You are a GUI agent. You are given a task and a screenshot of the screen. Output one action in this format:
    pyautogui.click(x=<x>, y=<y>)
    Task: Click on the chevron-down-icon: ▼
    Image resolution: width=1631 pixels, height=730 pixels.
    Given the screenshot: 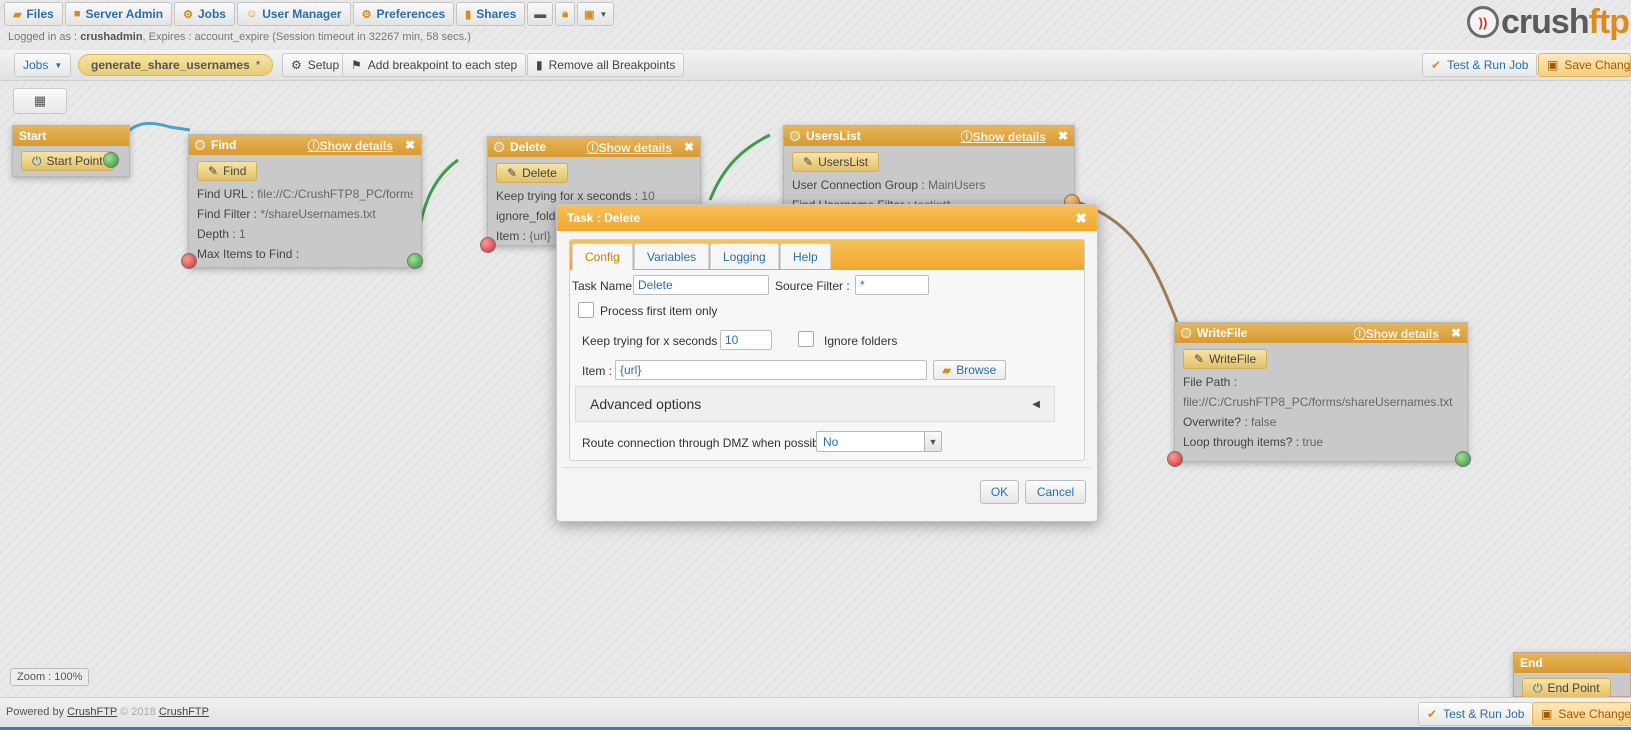 What is the action you would take?
    pyautogui.click(x=932, y=441)
    